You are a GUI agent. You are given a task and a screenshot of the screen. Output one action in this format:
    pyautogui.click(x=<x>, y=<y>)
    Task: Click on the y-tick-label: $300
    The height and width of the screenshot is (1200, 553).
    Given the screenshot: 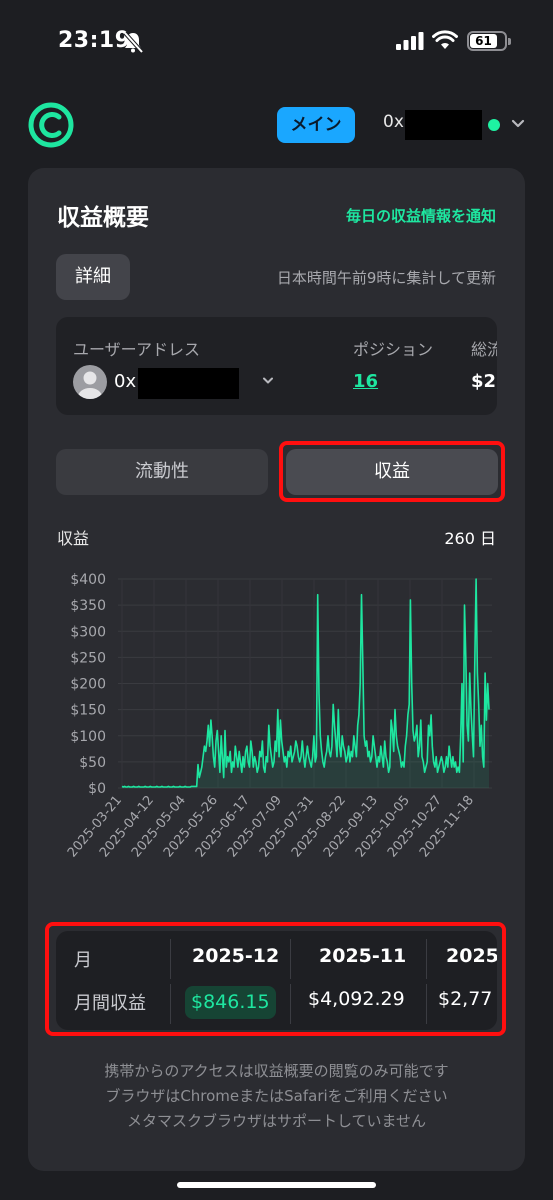 What is the action you would take?
    pyautogui.click(x=88, y=632)
    